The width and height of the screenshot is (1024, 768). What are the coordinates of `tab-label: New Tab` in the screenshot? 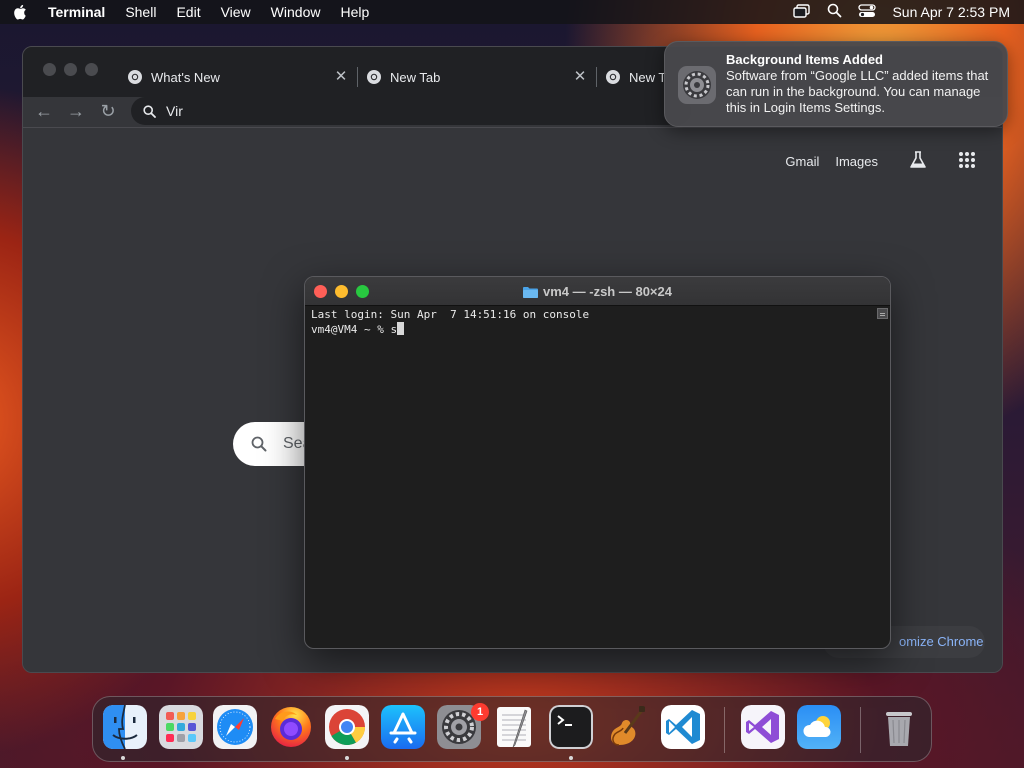 It's located at (415, 77).